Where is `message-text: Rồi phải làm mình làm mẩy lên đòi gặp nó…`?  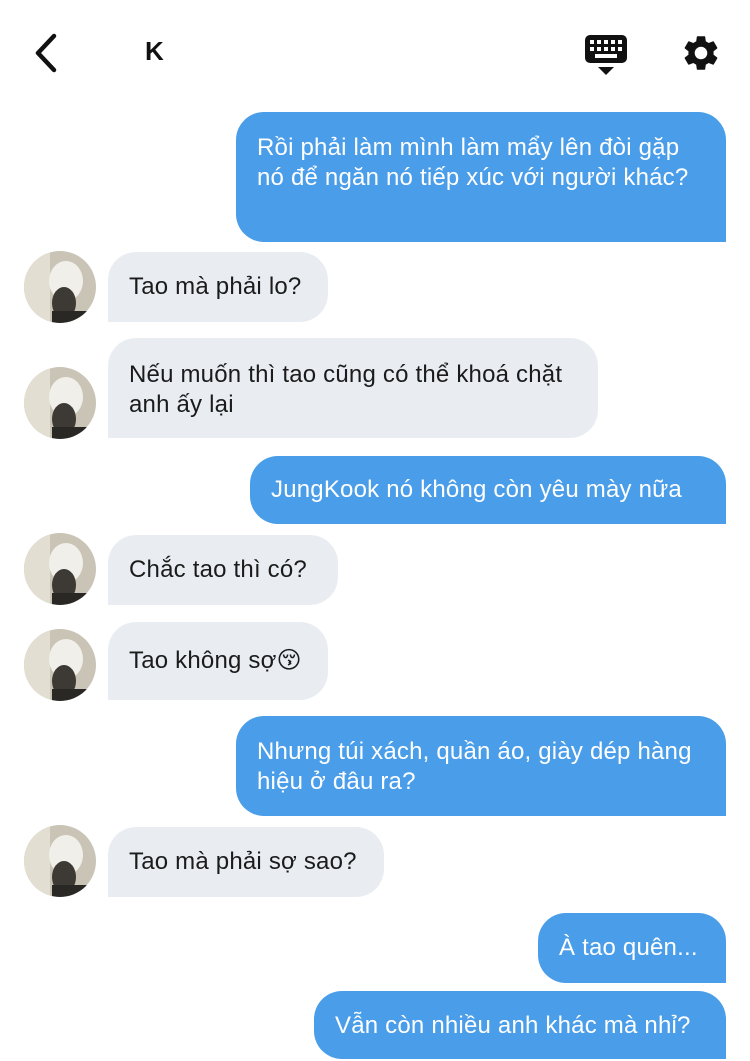 message-text: Rồi phải làm mình làm mẩy lên đòi gặp nó… is located at coordinates (473, 162).